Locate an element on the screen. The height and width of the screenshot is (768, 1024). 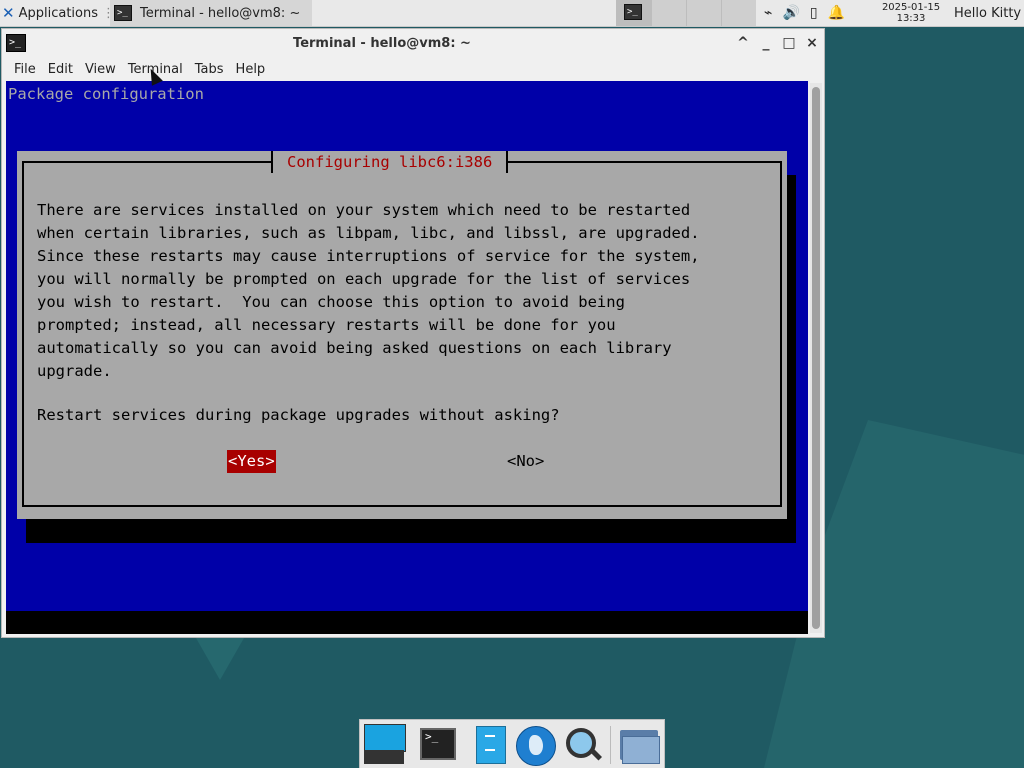
package-config-header: Package configuration is located at coordinates (106, 94).